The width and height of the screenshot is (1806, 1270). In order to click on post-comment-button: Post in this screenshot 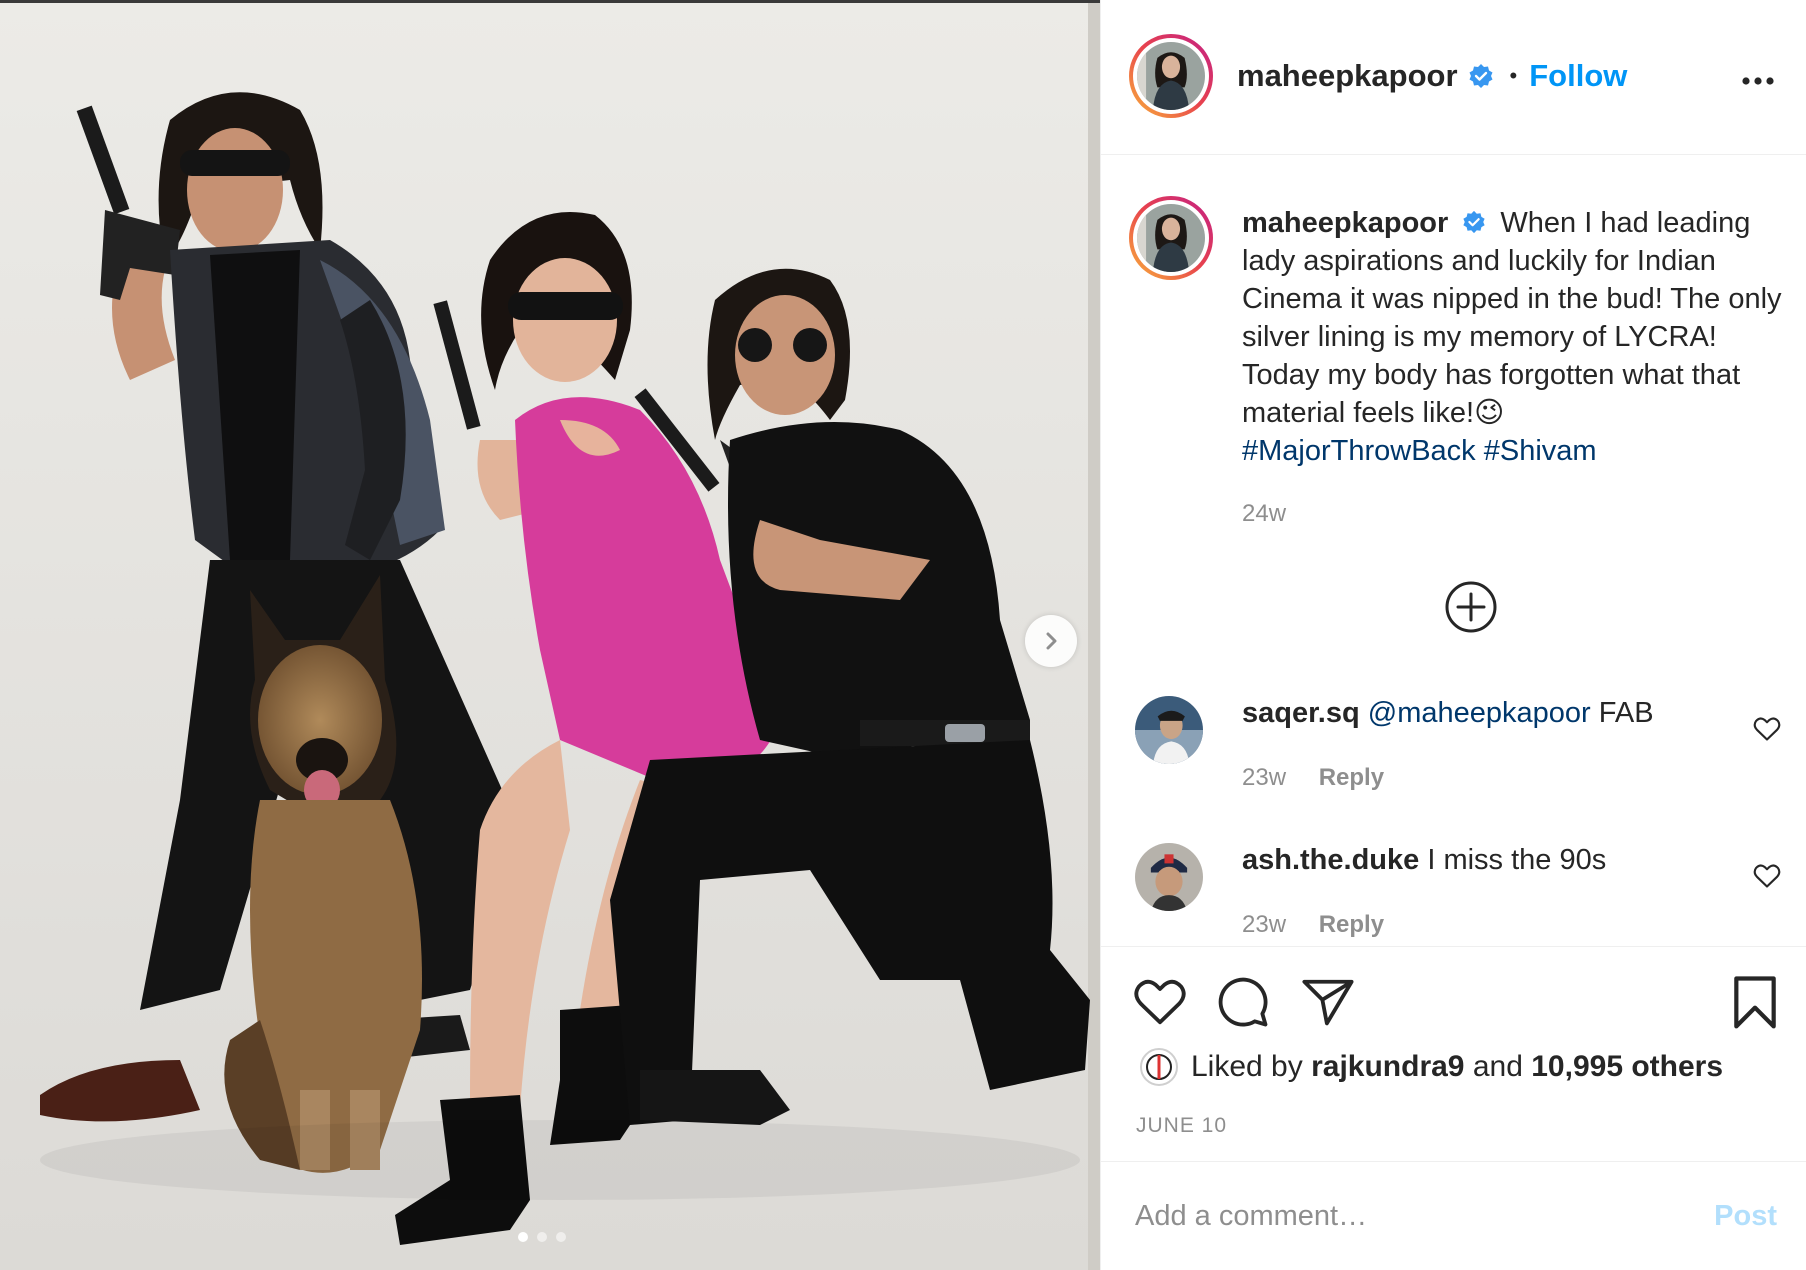, I will do `click(1745, 1216)`.